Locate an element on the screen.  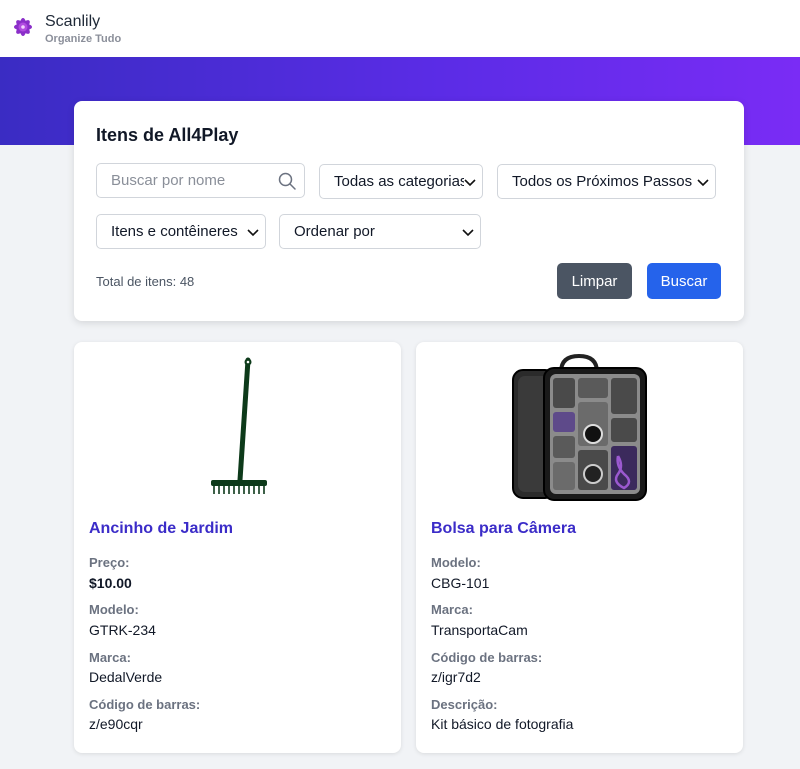
category-select-value: Todas as categorias is located at coordinates (401, 181).